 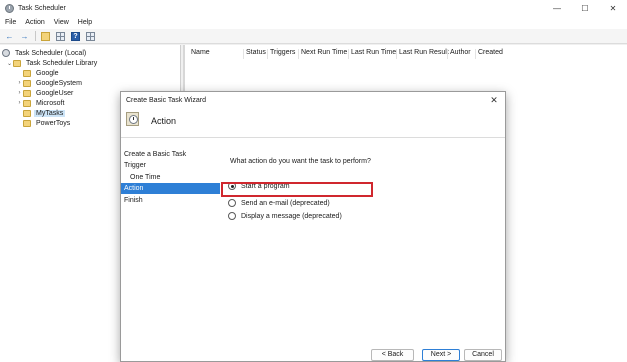 I want to click on tree-item-google: Google, so click(x=38, y=73).